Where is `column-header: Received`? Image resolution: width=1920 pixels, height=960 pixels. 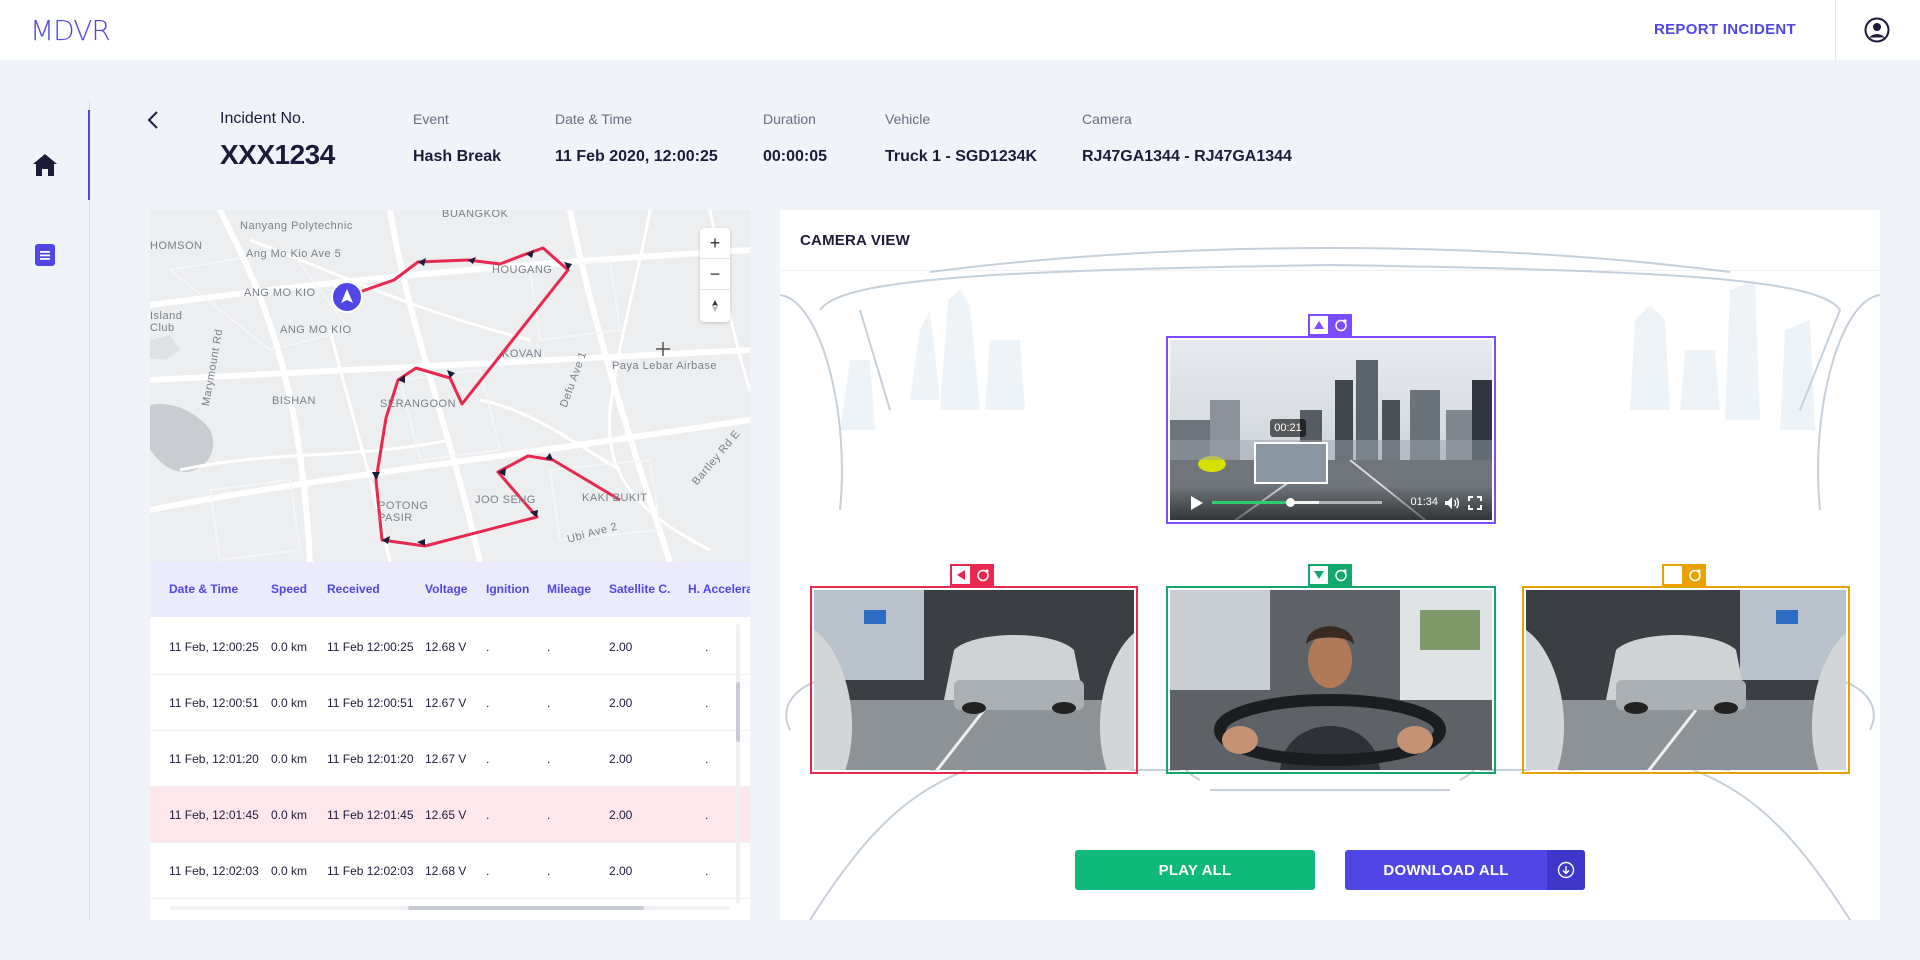 column-header: Received is located at coordinates (353, 589).